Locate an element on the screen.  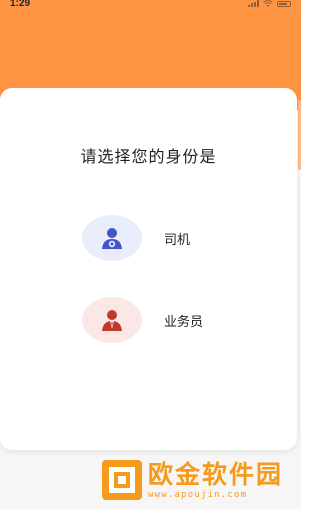
status-time: 1:29 is located at coordinates (20, 4).